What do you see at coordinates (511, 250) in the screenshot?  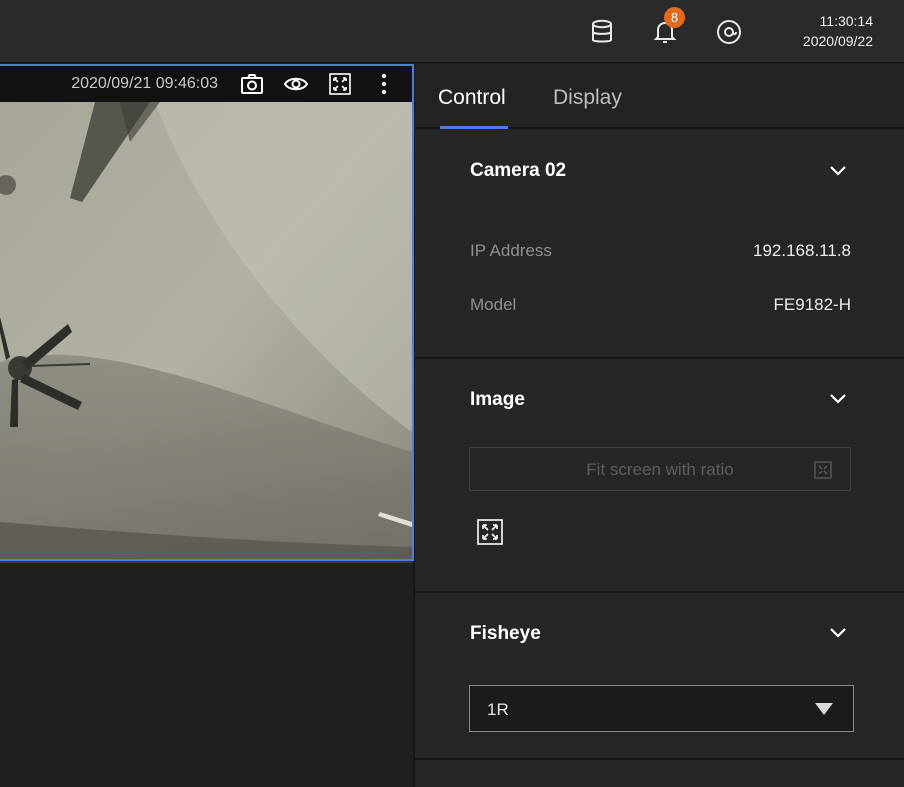 I see `ip-address-label: IP Address` at bounding box center [511, 250].